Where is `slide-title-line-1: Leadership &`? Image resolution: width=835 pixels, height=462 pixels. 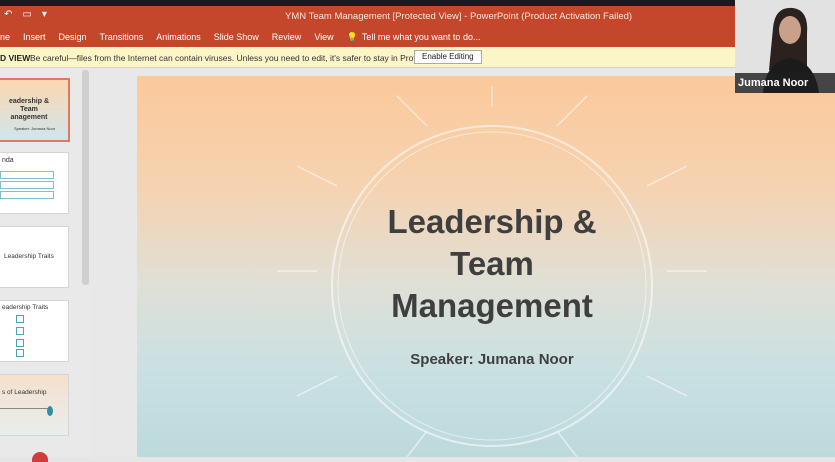 slide-title-line-1: Leadership & is located at coordinates (492, 221).